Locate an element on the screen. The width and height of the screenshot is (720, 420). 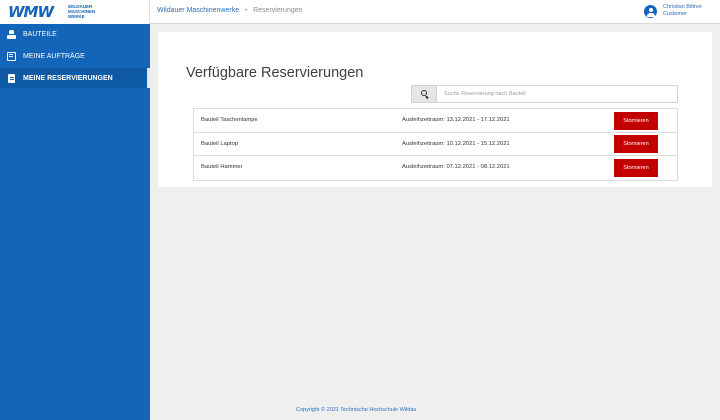
logo-mark: WMW is located at coordinates (31, 12).